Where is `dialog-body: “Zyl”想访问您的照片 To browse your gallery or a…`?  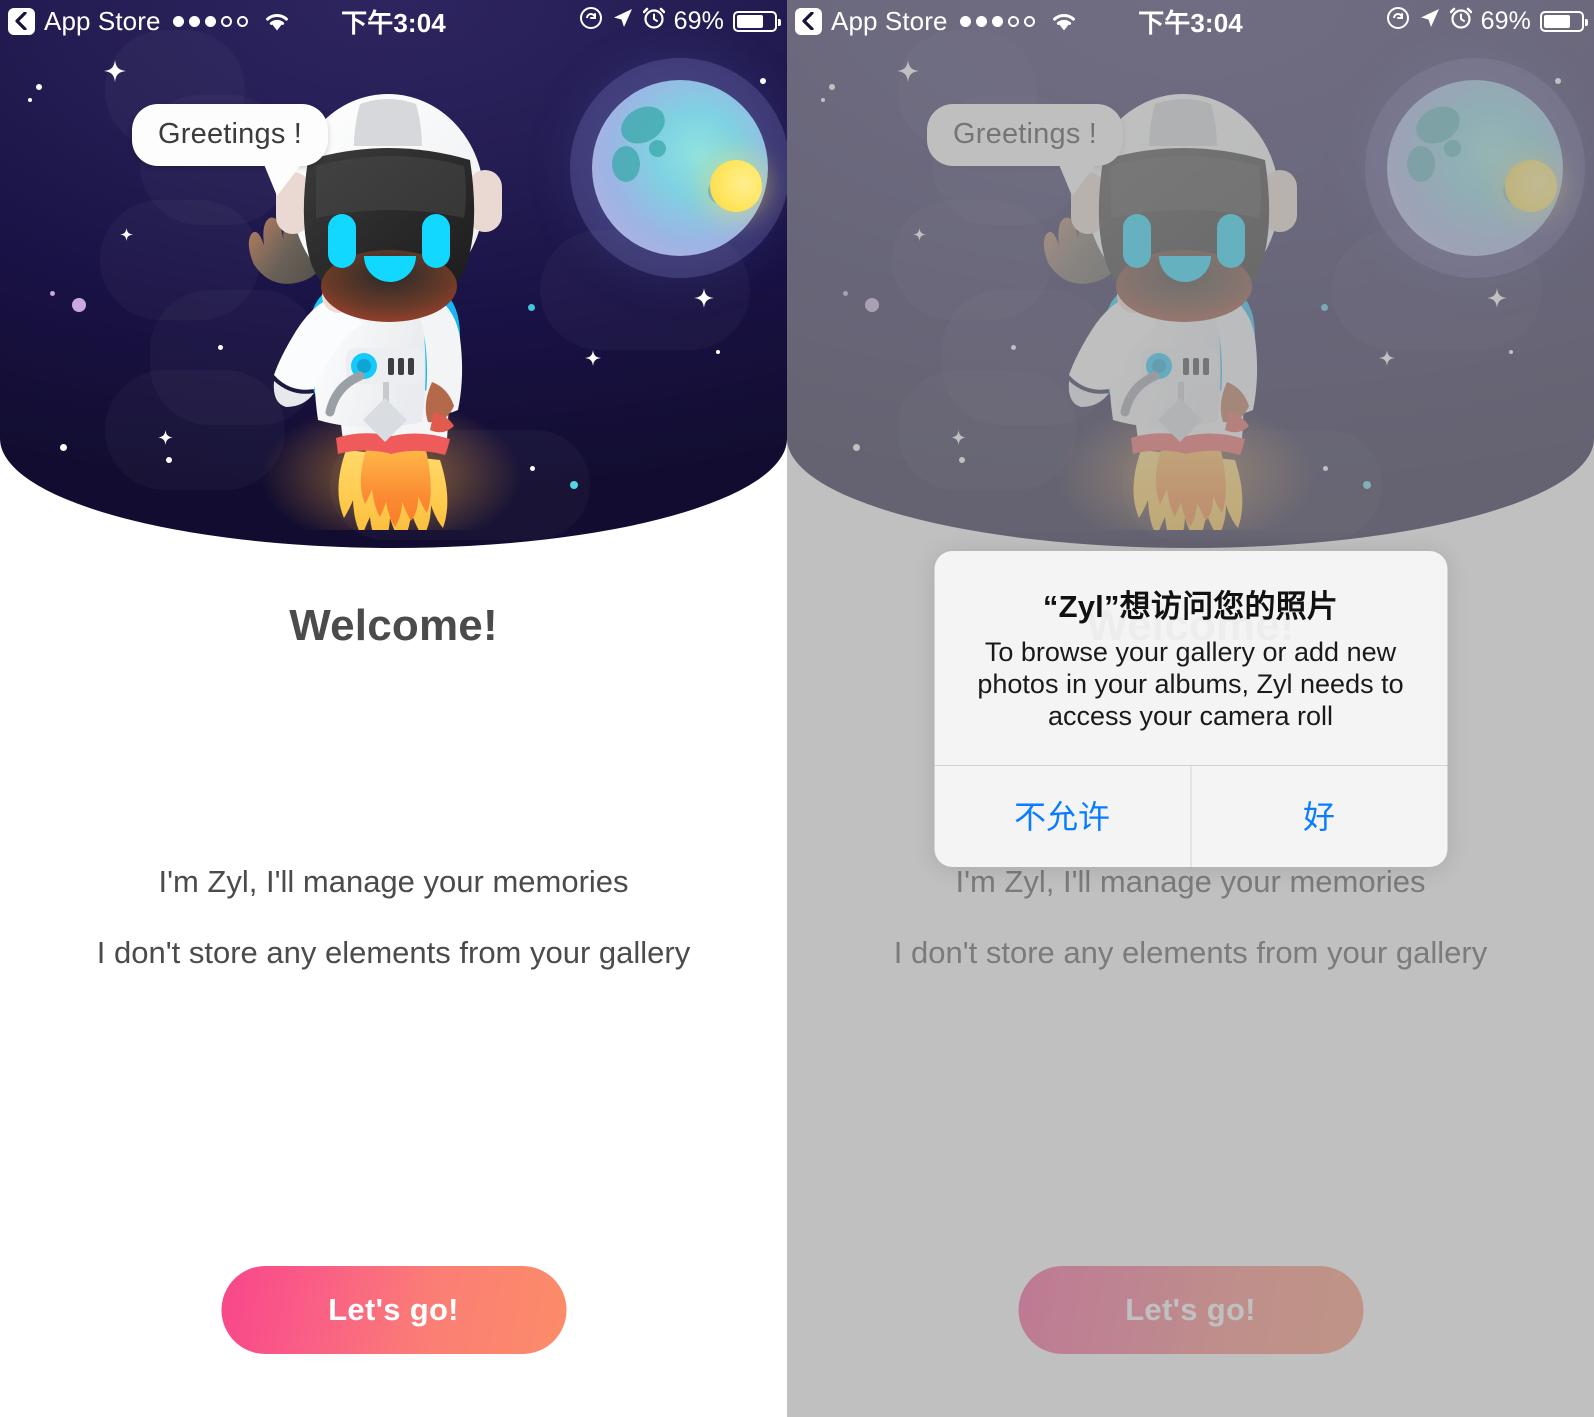
dialog-body: “Zyl”想访问您的照片 To browse your gallery or a… is located at coordinates (1190, 658).